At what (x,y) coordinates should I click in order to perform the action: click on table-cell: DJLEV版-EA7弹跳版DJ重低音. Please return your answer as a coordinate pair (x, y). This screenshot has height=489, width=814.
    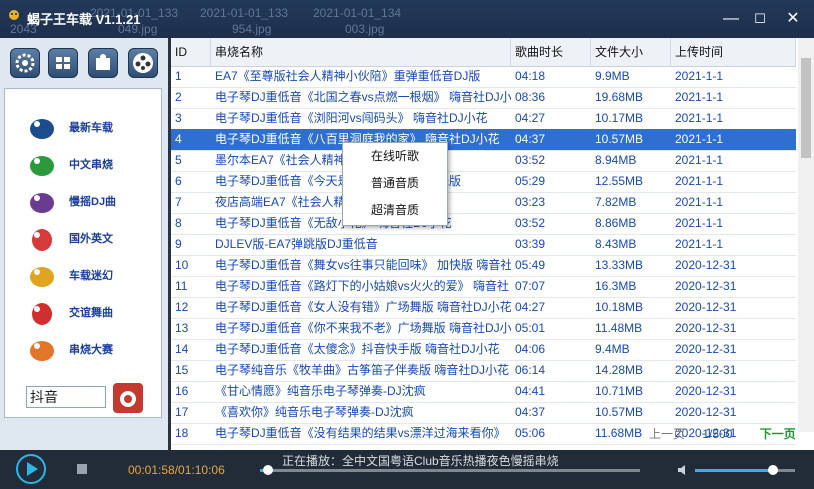
    Looking at the image, I should click on (296, 244).